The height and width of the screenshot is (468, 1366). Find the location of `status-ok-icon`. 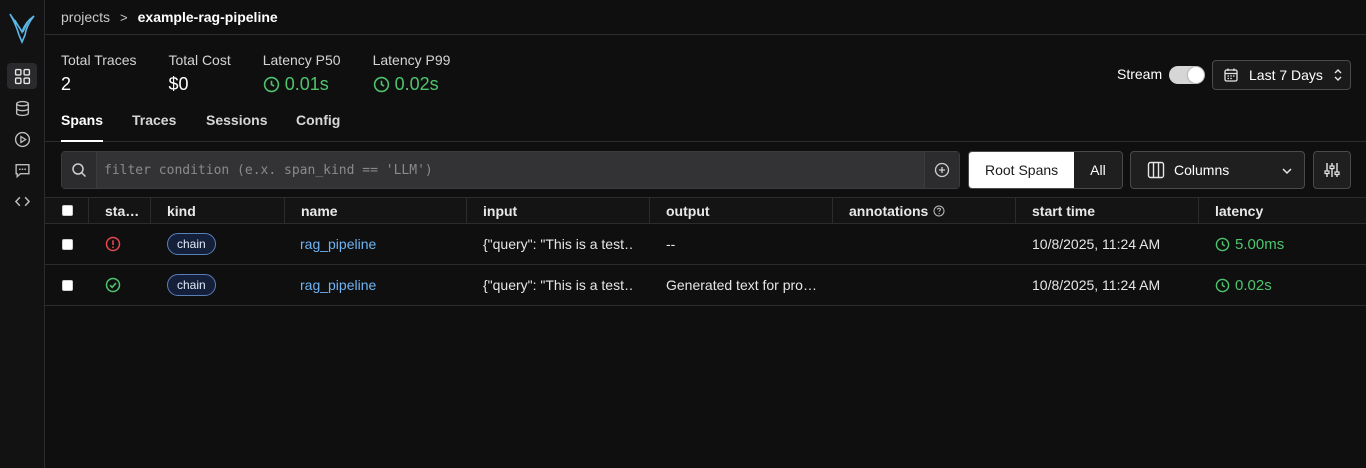

status-ok-icon is located at coordinates (113, 285).